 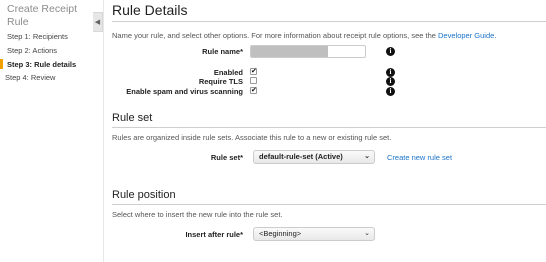 What do you see at coordinates (226, 157) in the screenshot?
I see `rule-set-label: Rule set*` at bounding box center [226, 157].